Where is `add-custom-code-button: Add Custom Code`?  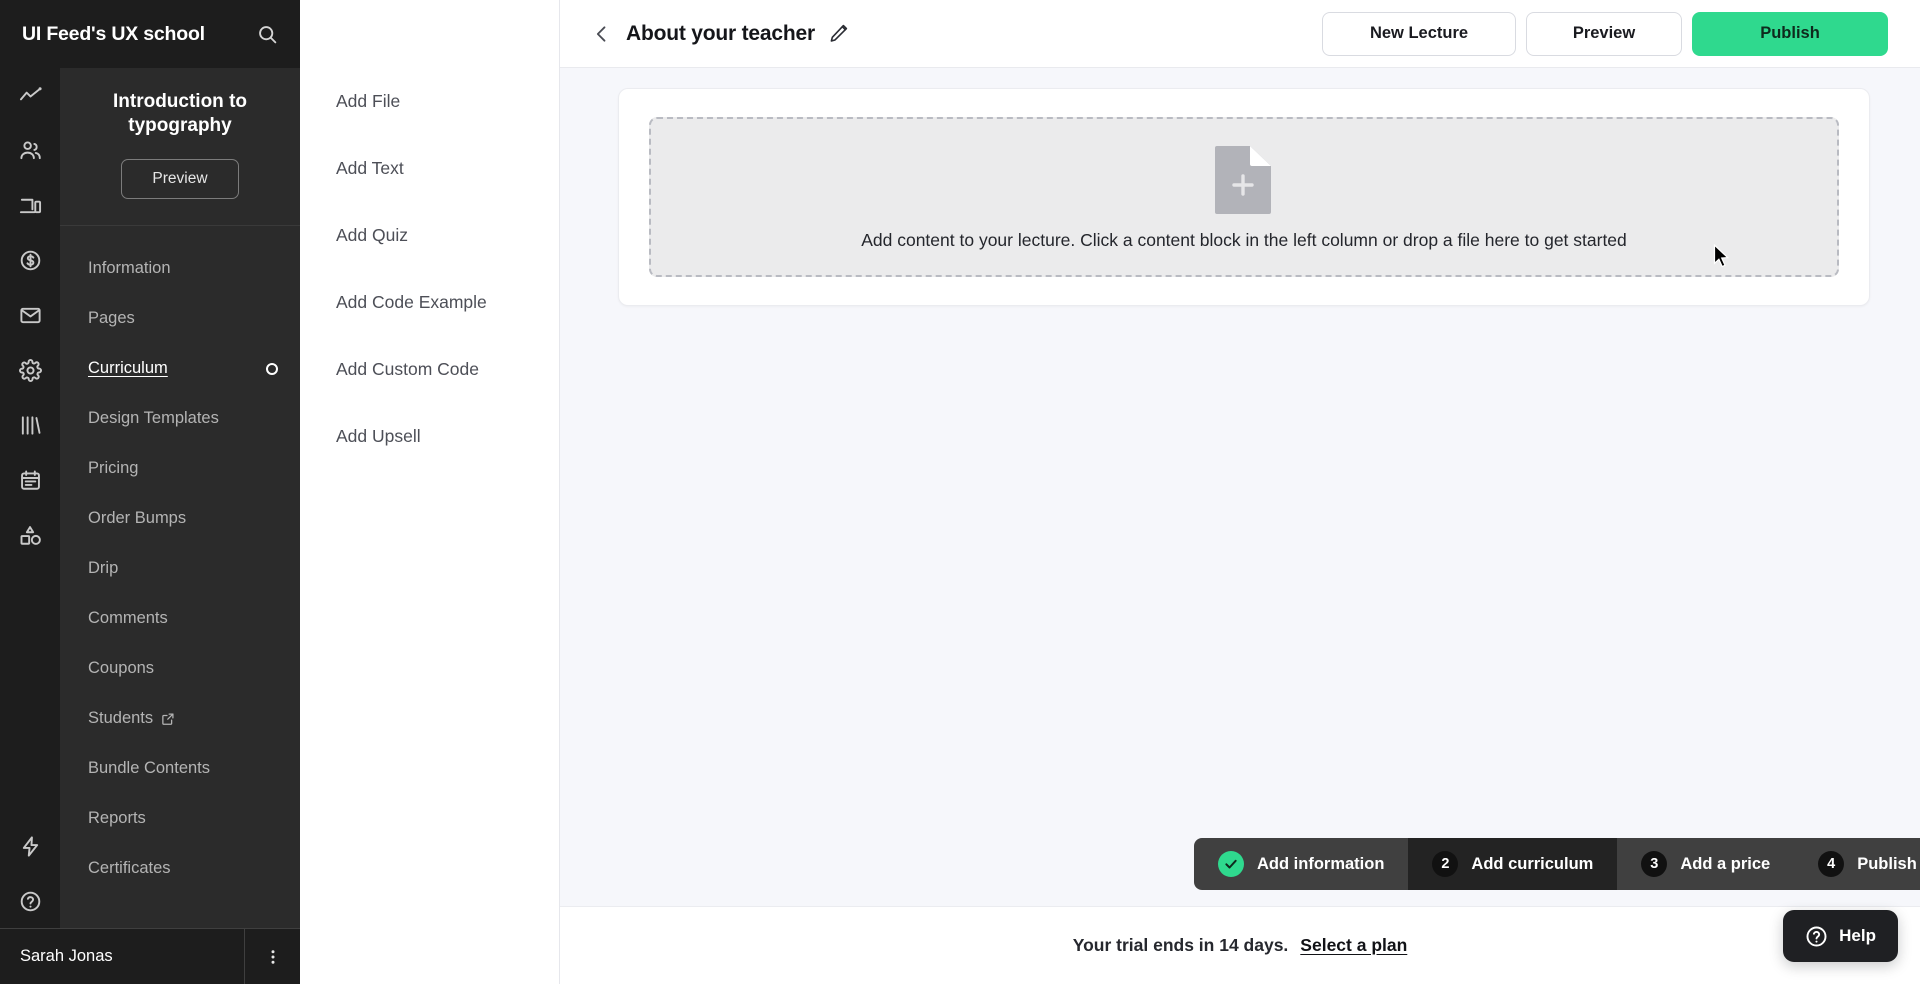 add-custom-code-button: Add Custom Code is located at coordinates (429, 369).